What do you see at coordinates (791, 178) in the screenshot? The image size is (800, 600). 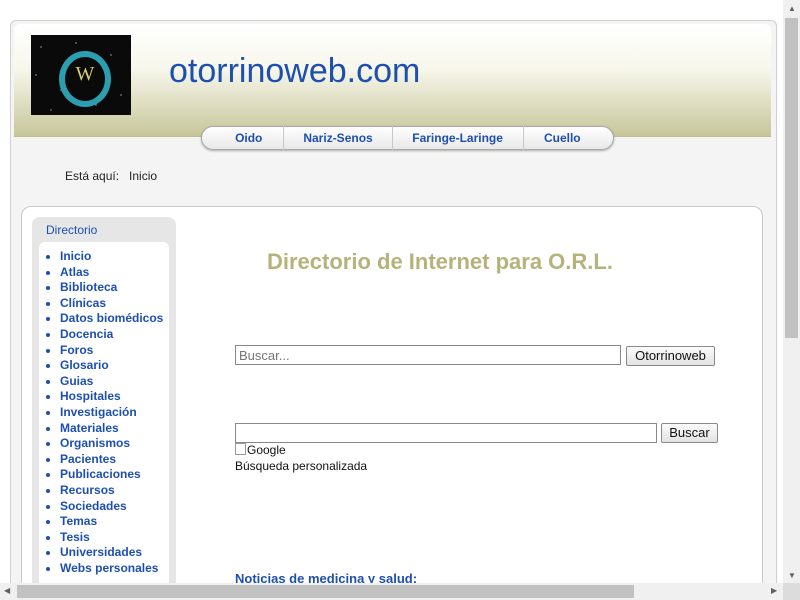 I see `vertical-scroll-thumb` at bounding box center [791, 178].